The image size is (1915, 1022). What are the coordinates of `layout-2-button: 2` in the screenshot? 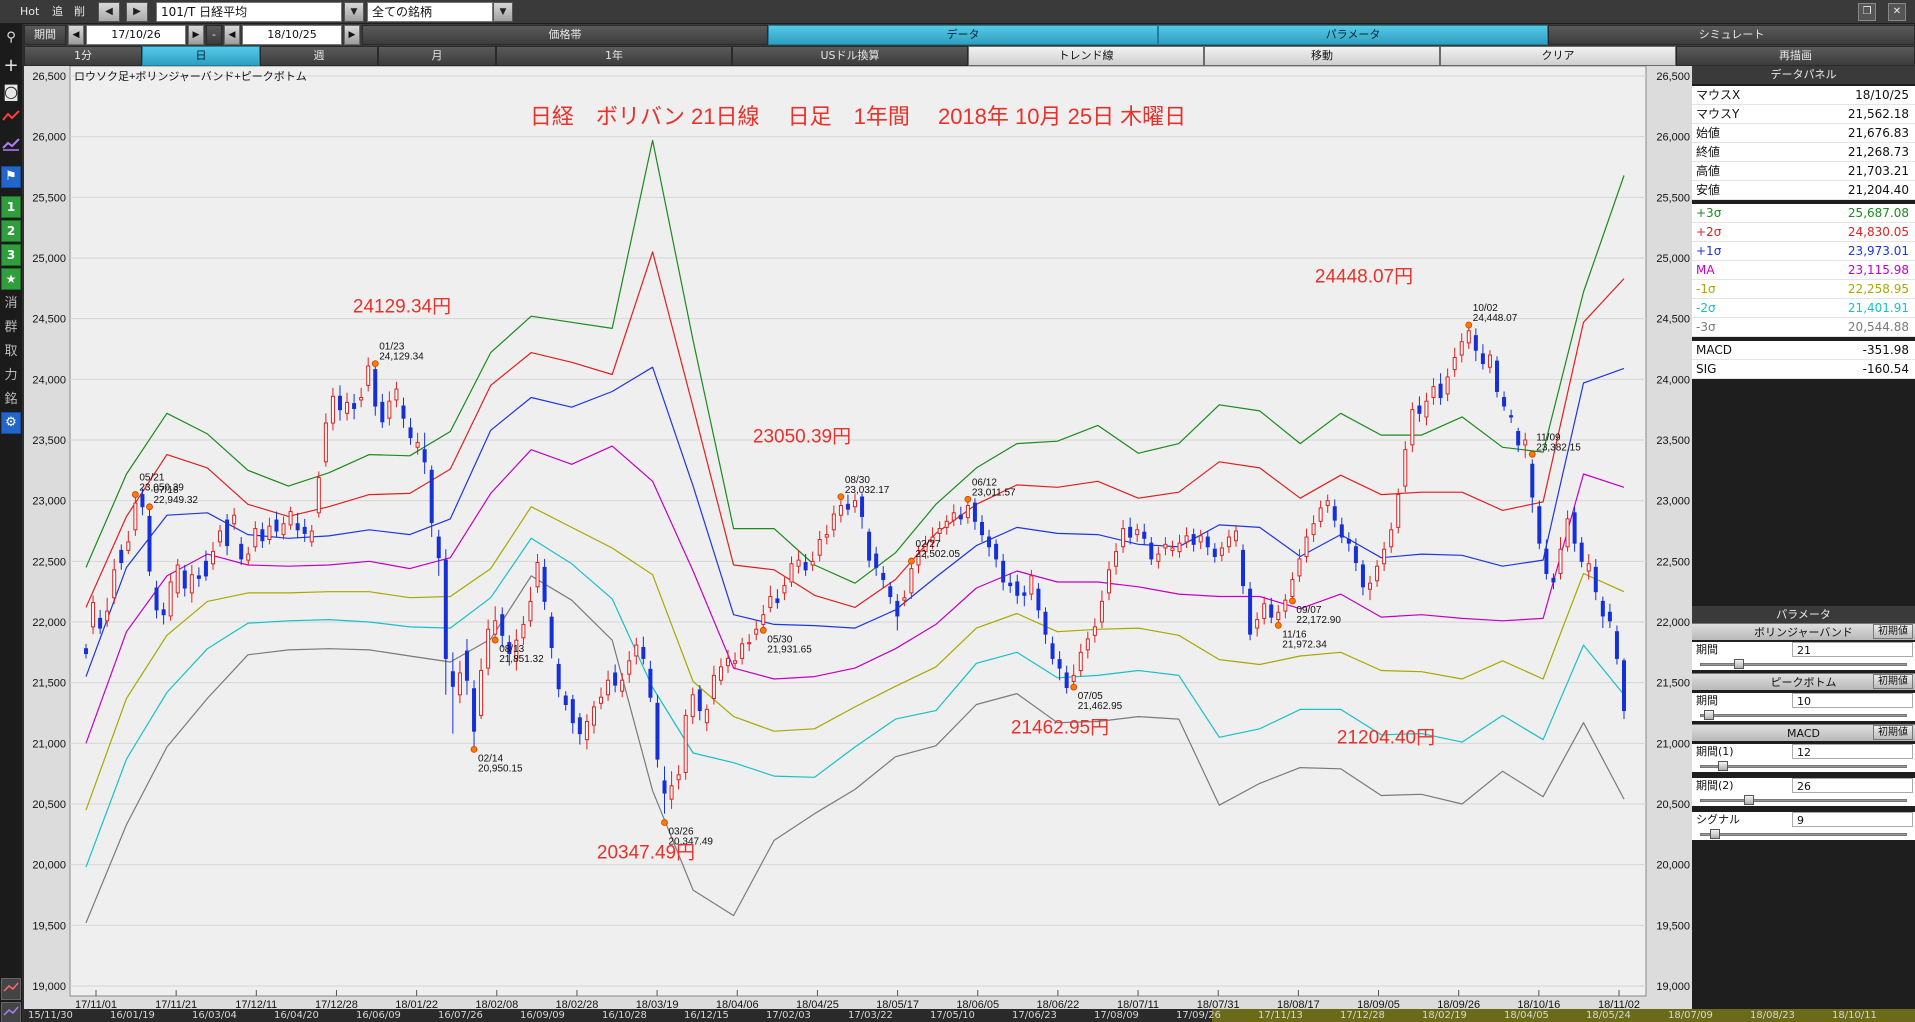 It's located at (11, 231).